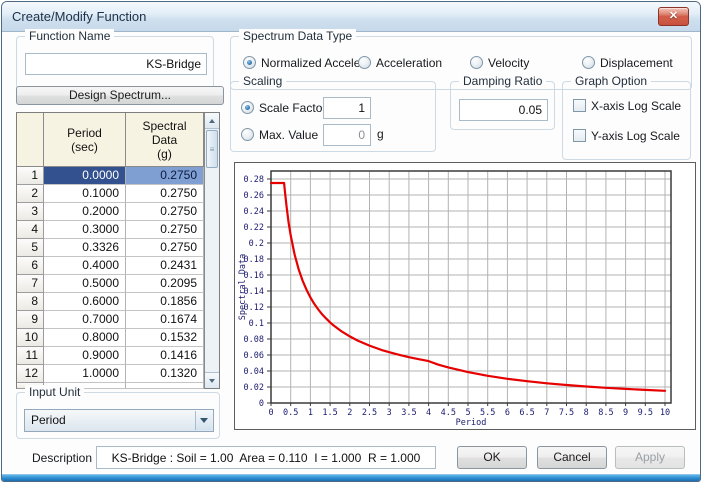 This screenshot has height=484, width=702. What do you see at coordinates (289, 135) in the screenshot?
I see `max-value-label: Max. Value` at bounding box center [289, 135].